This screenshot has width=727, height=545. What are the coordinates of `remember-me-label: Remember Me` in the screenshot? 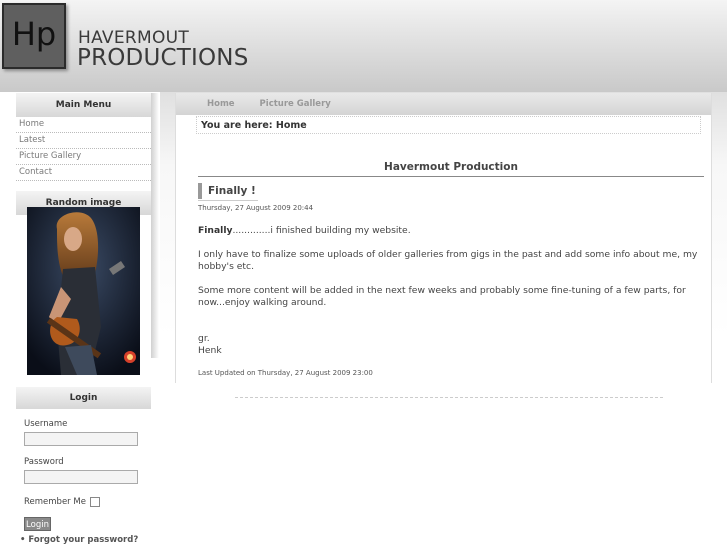 It's located at (55, 502).